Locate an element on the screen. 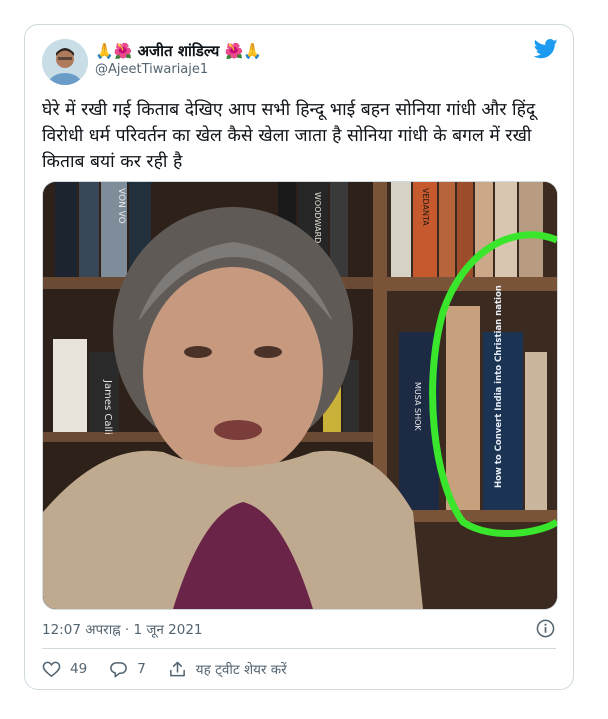 This screenshot has height=719, width=608. display-name: 🙏🌺 अजीत शांडिल्य 🌺🙏 is located at coordinates (178, 51).